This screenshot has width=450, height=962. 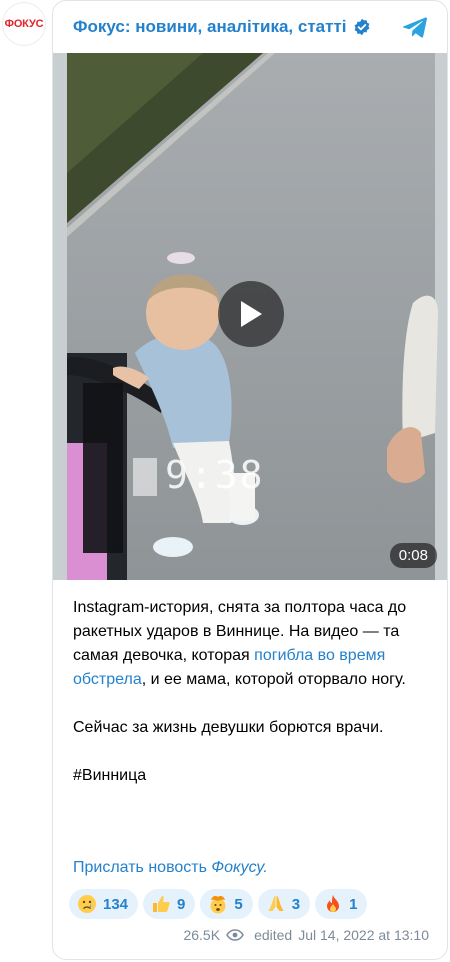 I want to click on play-button, so click(x=251, y=314).